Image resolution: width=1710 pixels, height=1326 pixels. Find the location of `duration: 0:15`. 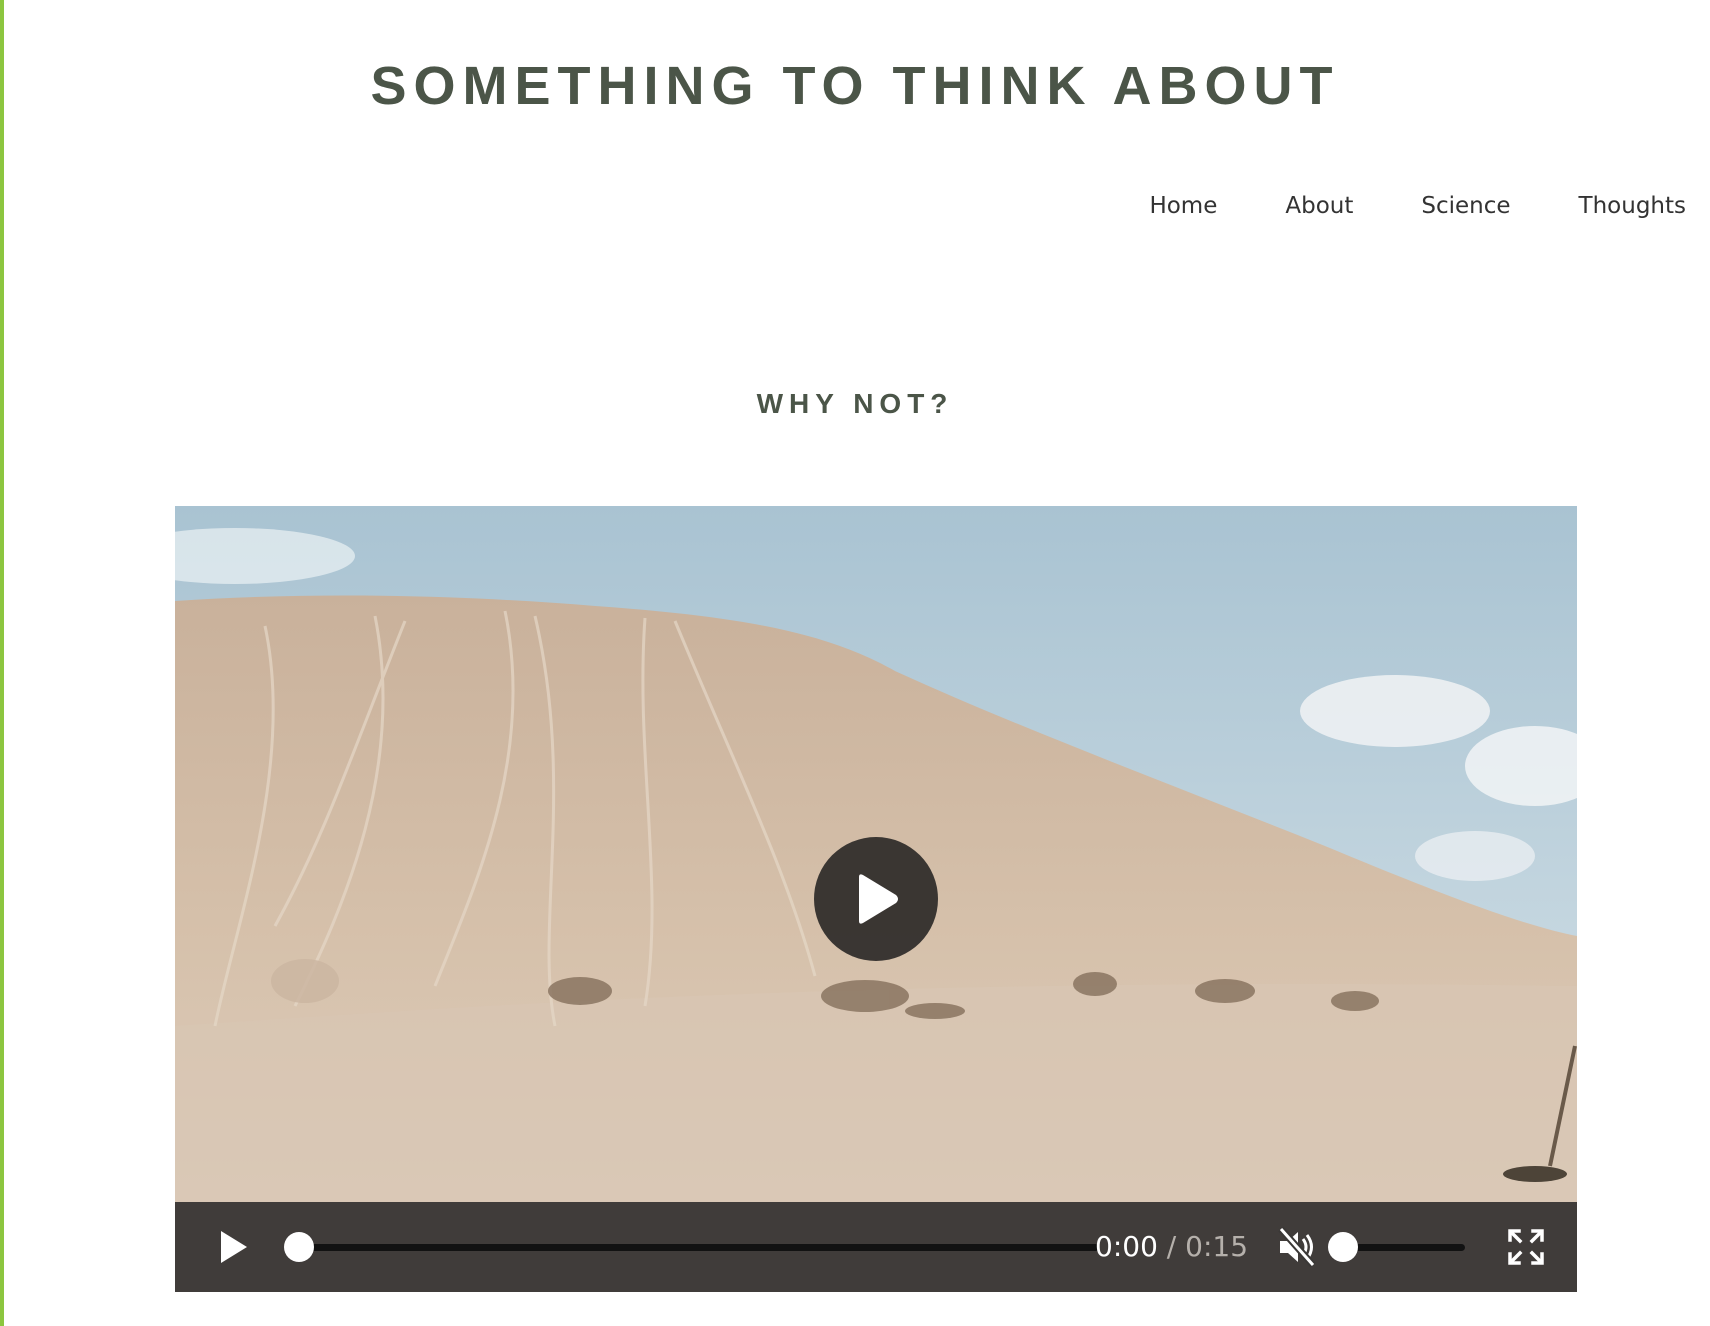

duration: 0:15 is located at coordinates (1217, 1246).